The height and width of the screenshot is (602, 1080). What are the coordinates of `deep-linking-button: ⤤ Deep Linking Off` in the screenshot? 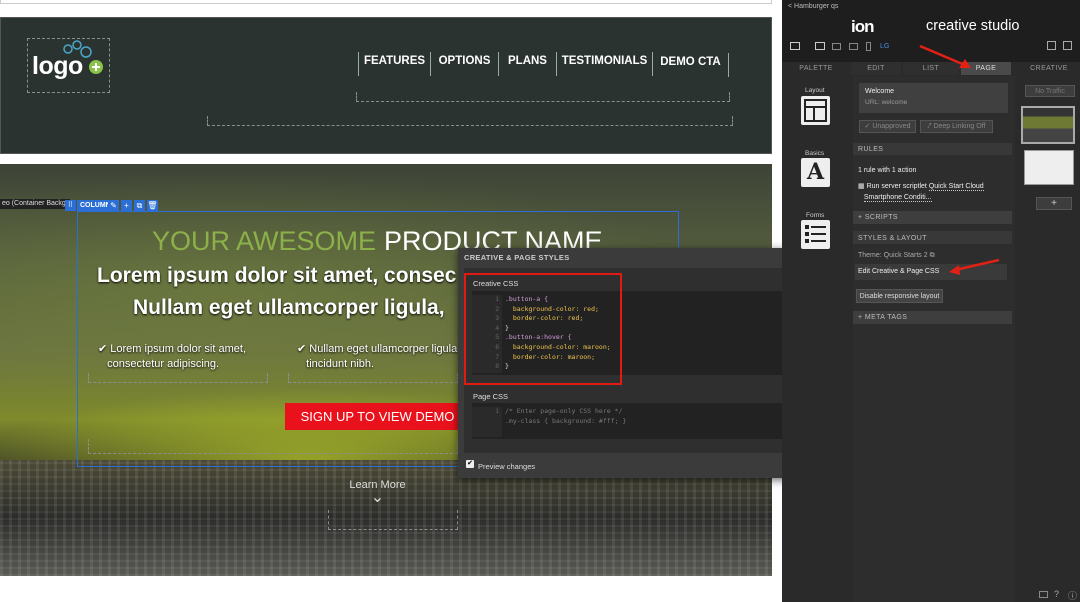 It's located at (956, 126).